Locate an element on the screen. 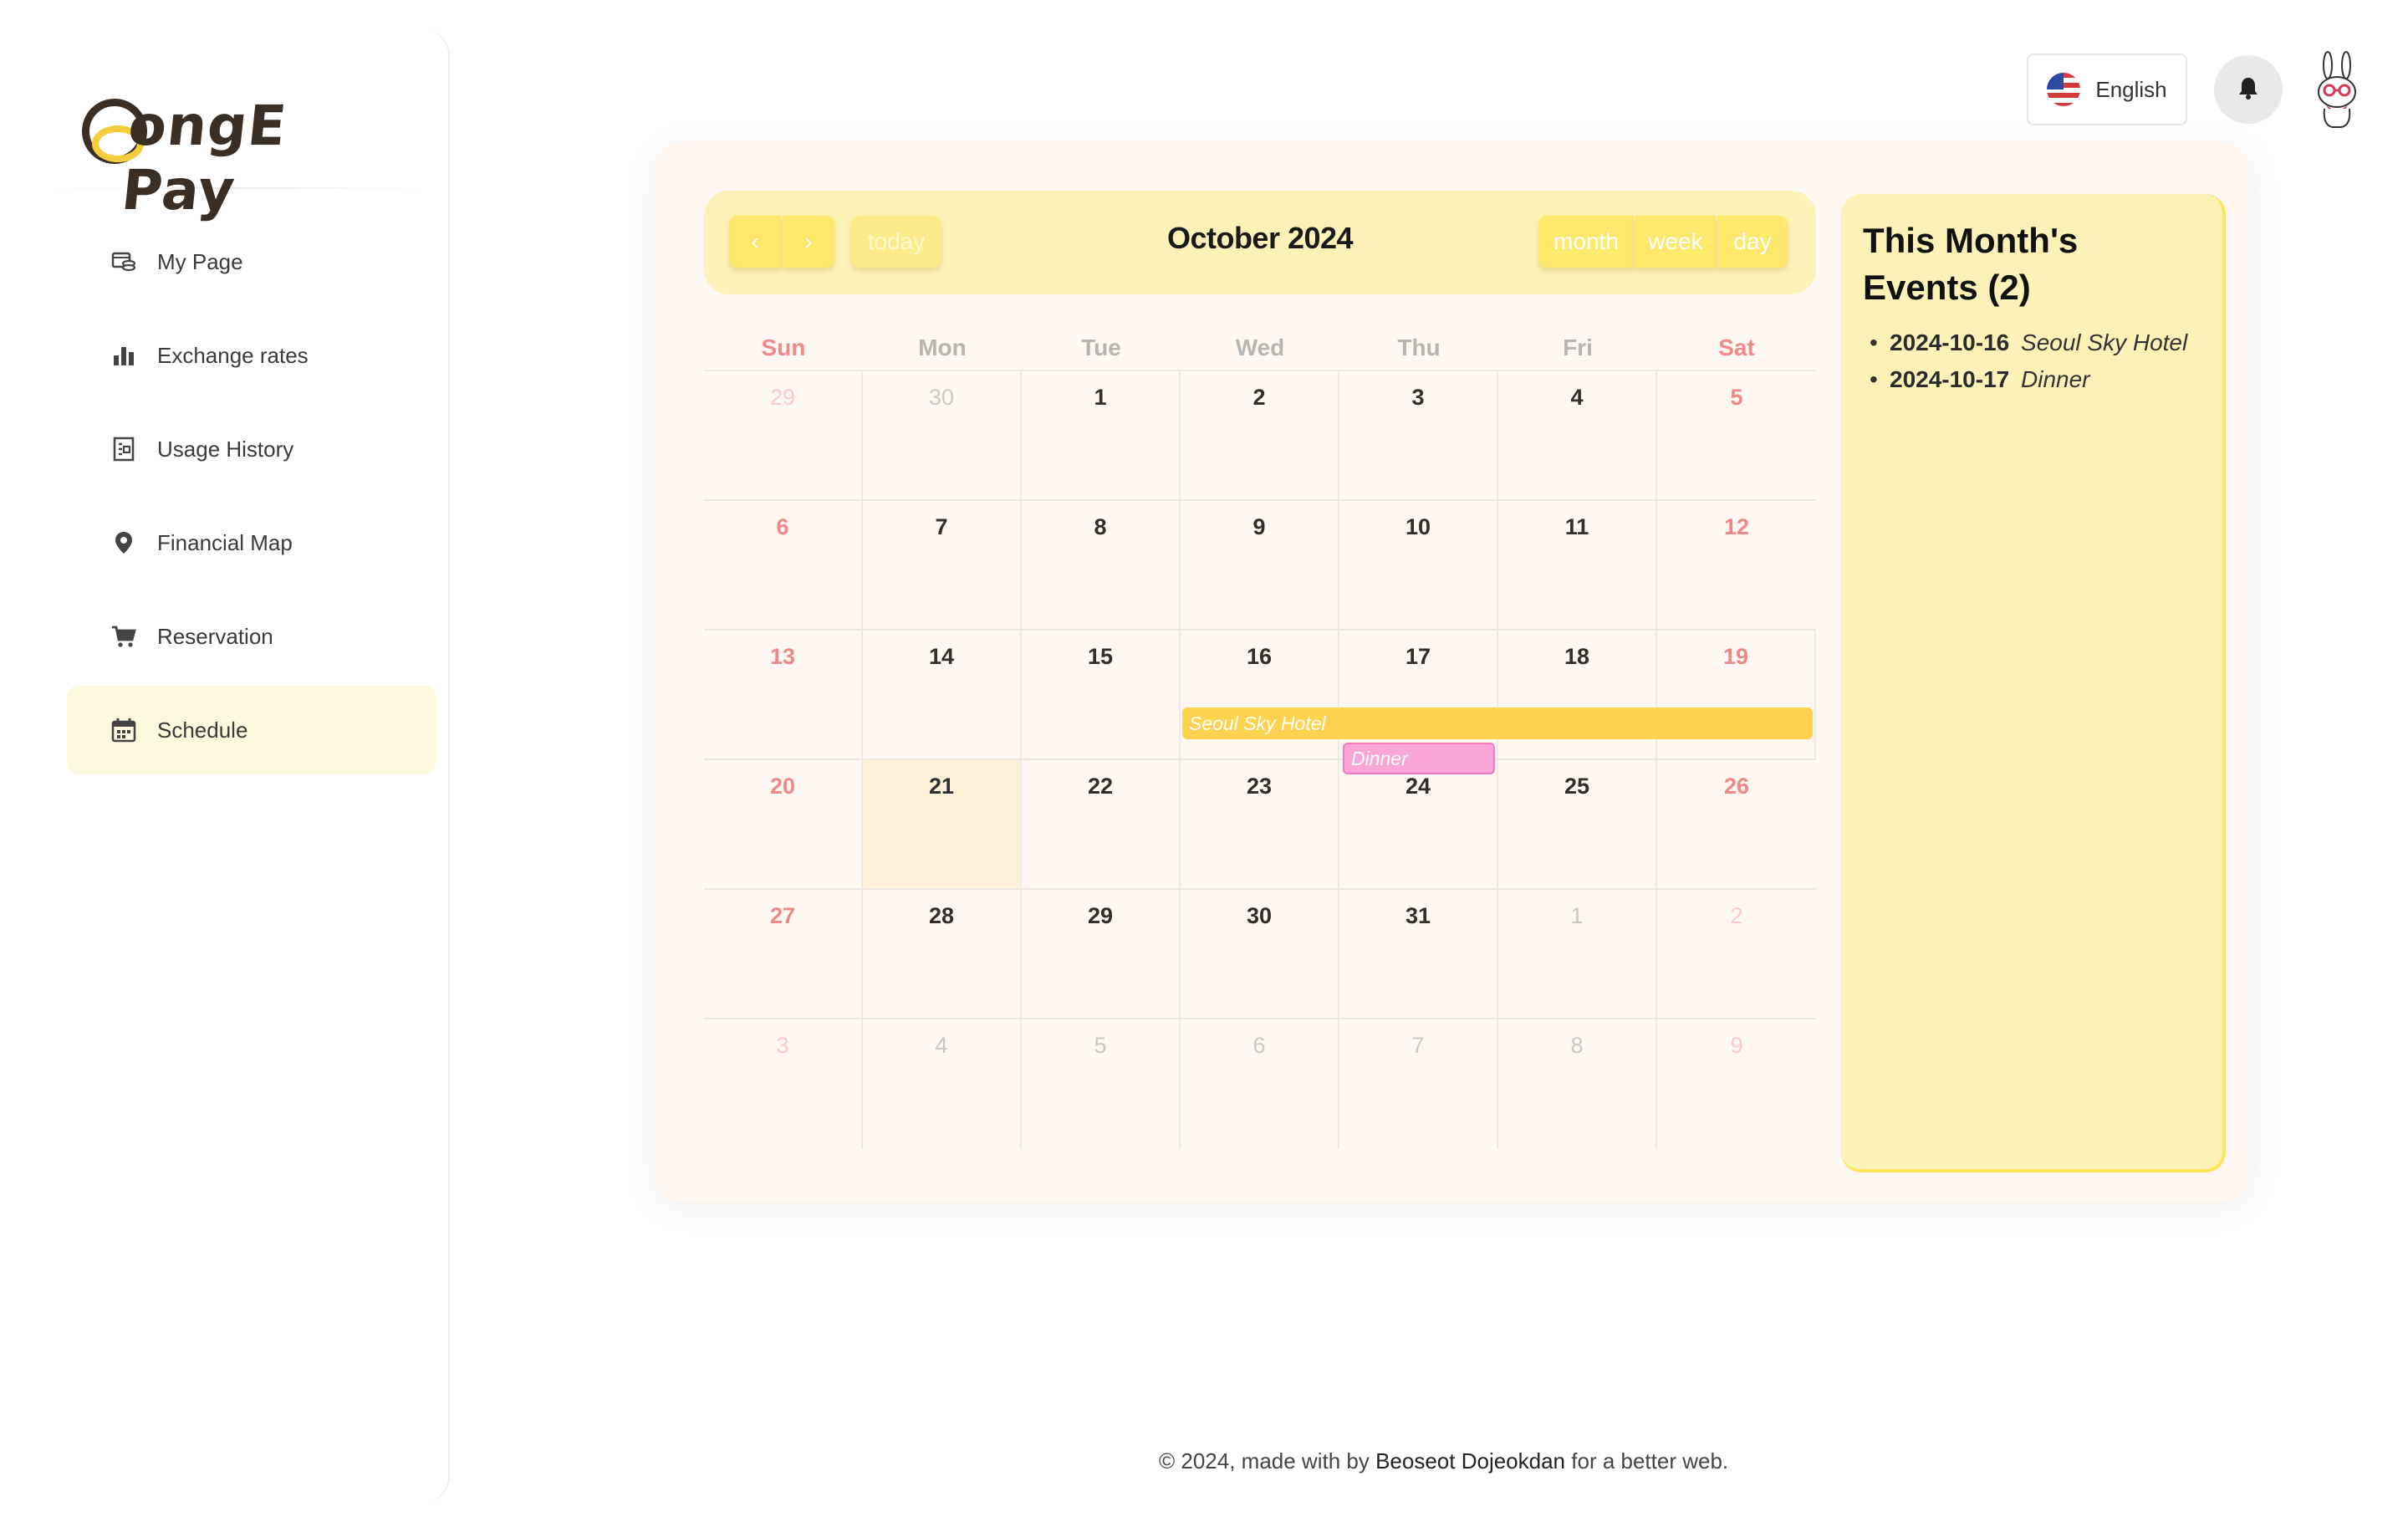 Image resolution: width=2408 pixels, height=1522 pixels. day-number: 3 is located at coordinates (1418, 397).